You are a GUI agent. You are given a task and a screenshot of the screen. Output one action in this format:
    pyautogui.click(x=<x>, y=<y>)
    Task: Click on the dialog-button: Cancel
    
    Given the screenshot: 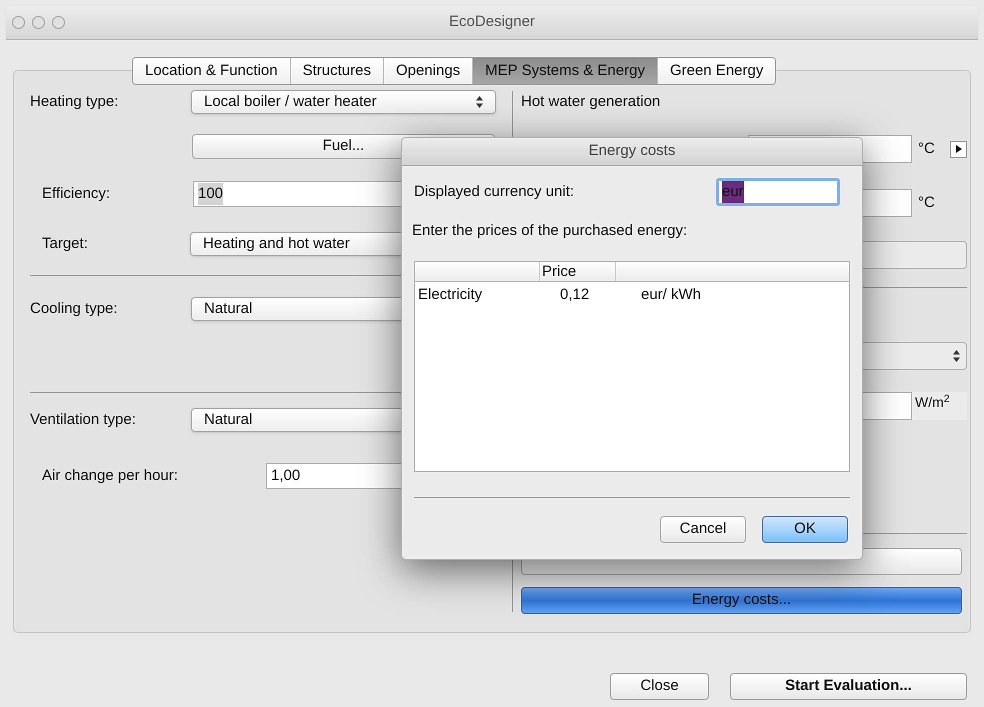 What is the action you would take?
    pyautogui.click(x=703, y=529)
    